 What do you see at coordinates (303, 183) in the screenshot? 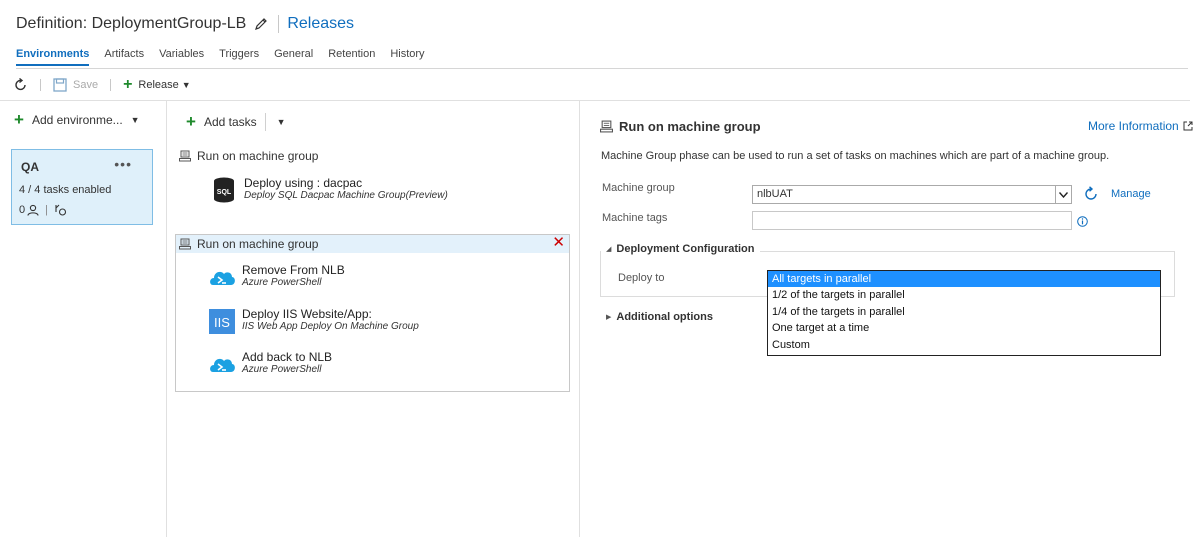
I see `task-name: Deploy using : dacpac` at bounding box center [303, 183].